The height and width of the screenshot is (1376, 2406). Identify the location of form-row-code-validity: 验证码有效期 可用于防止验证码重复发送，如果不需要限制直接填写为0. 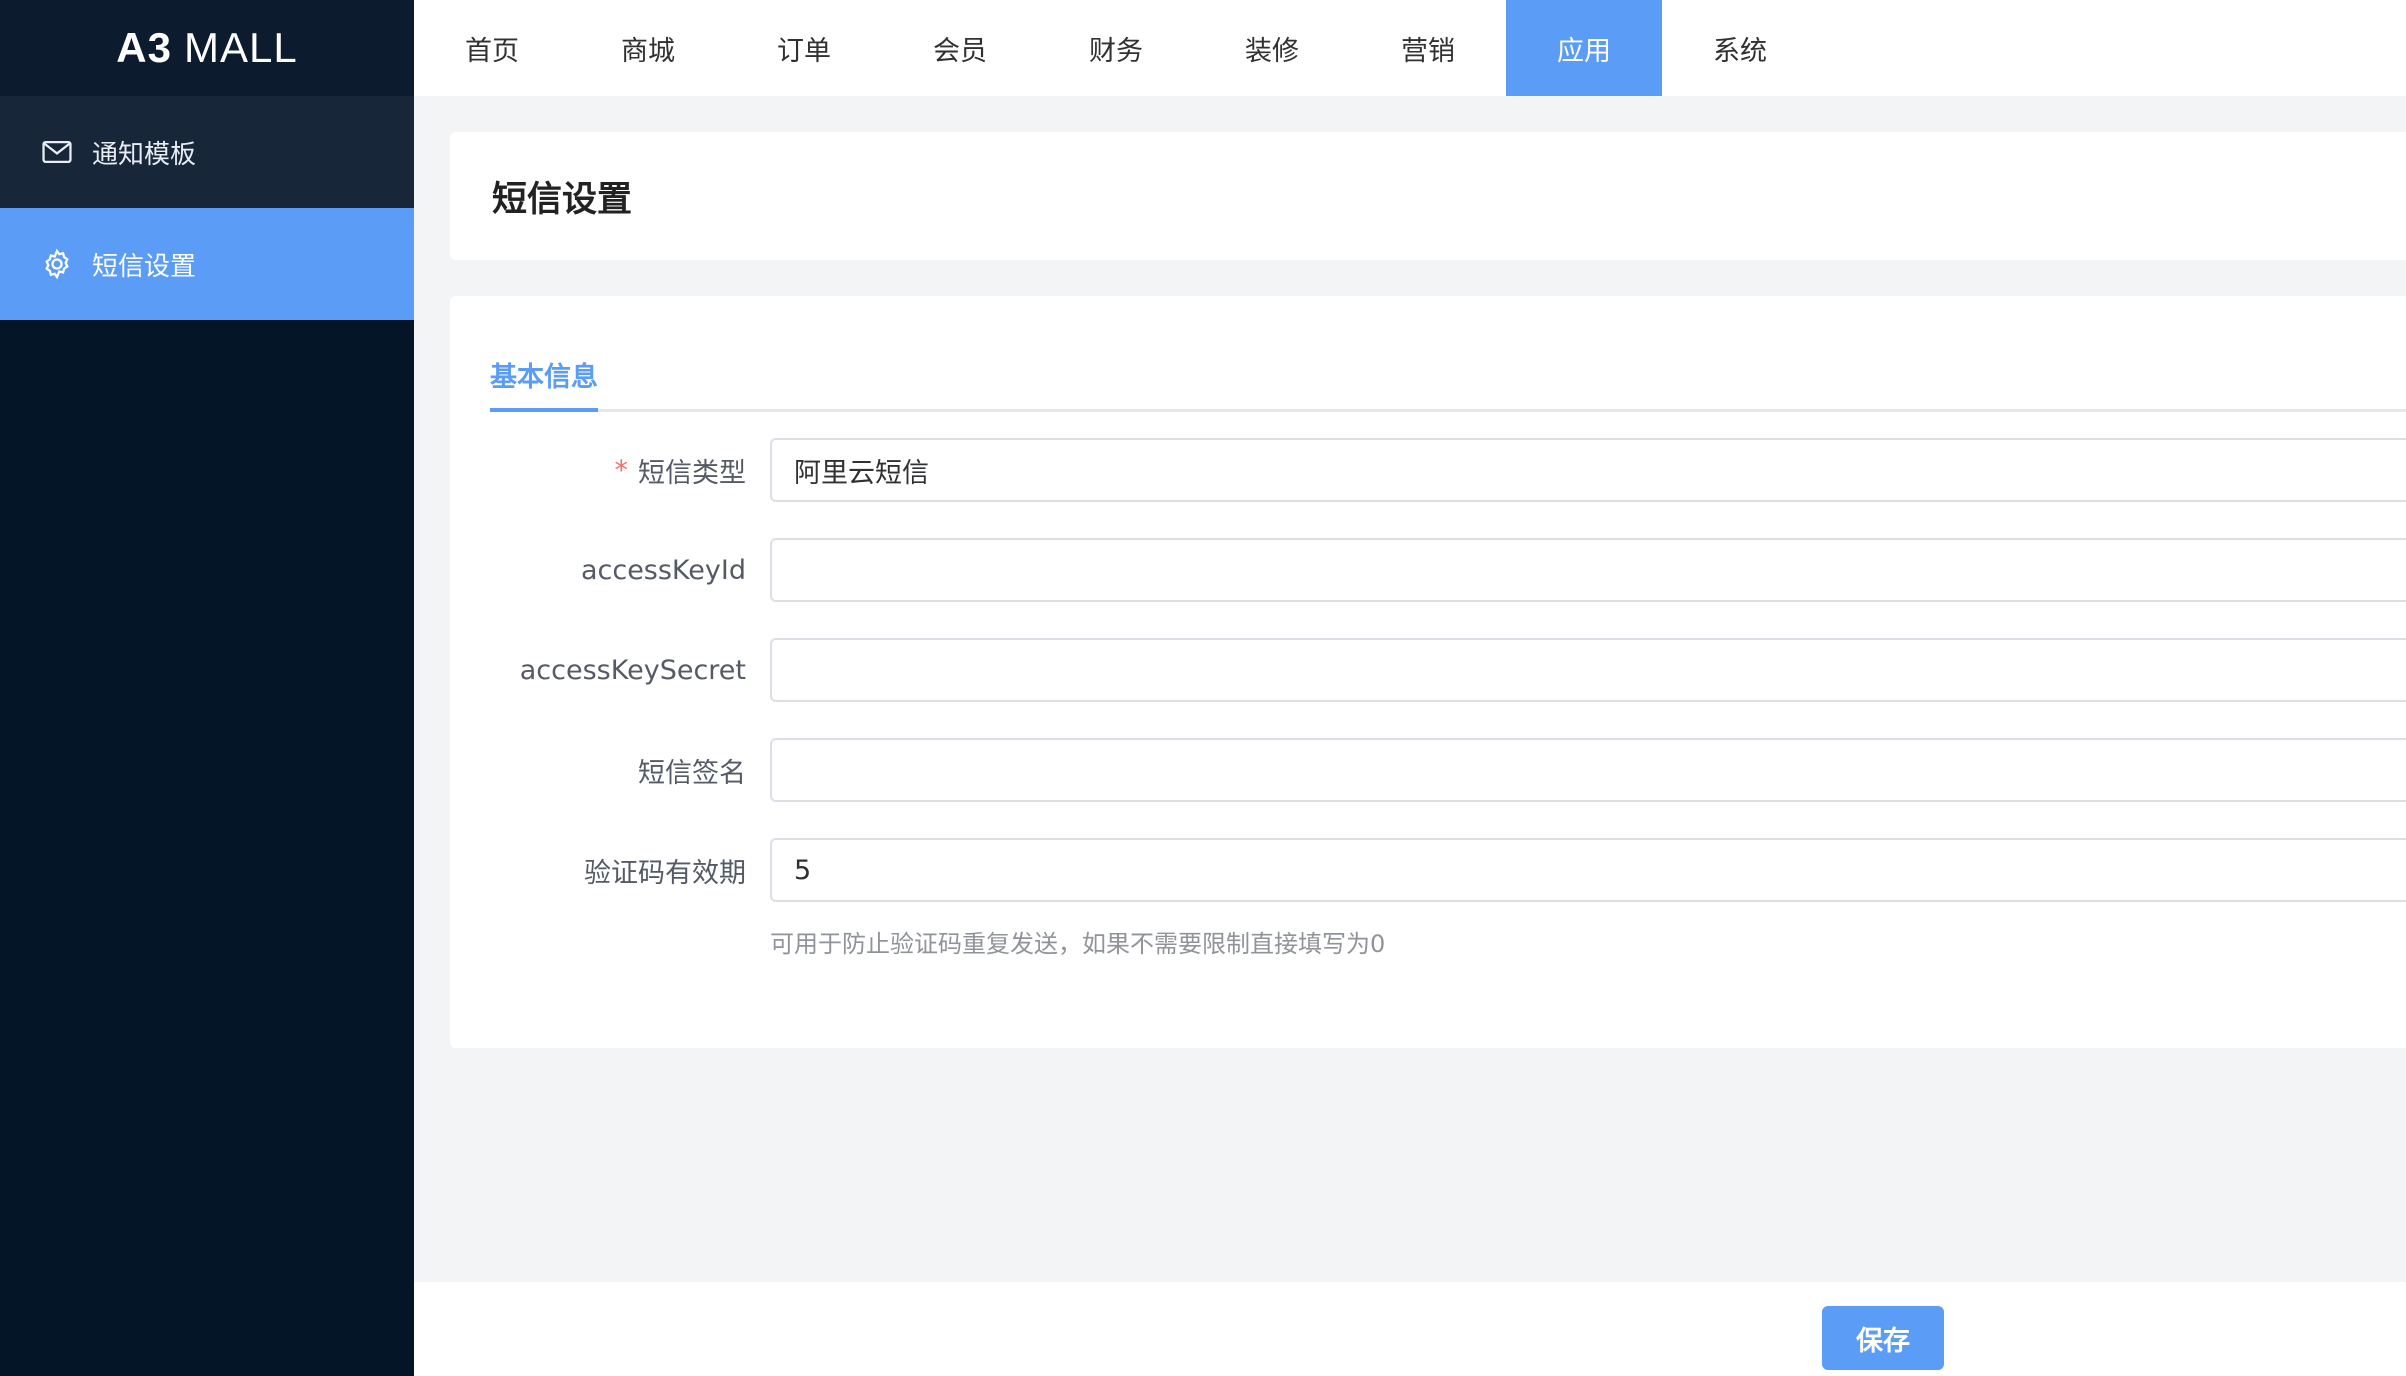
(1428, 898).